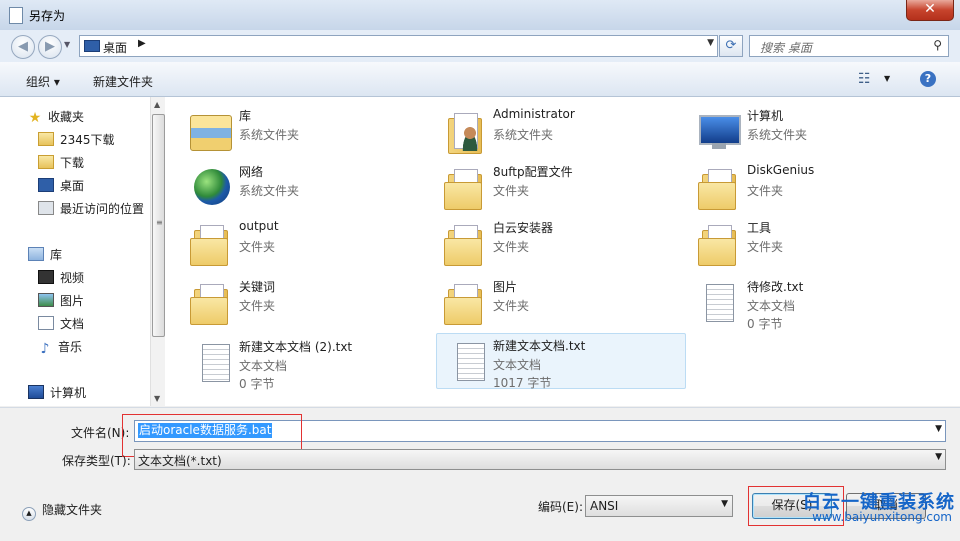 The height and width of the screenshot is (541, 960). I want to click on pictures-icon, so click(46, 300).